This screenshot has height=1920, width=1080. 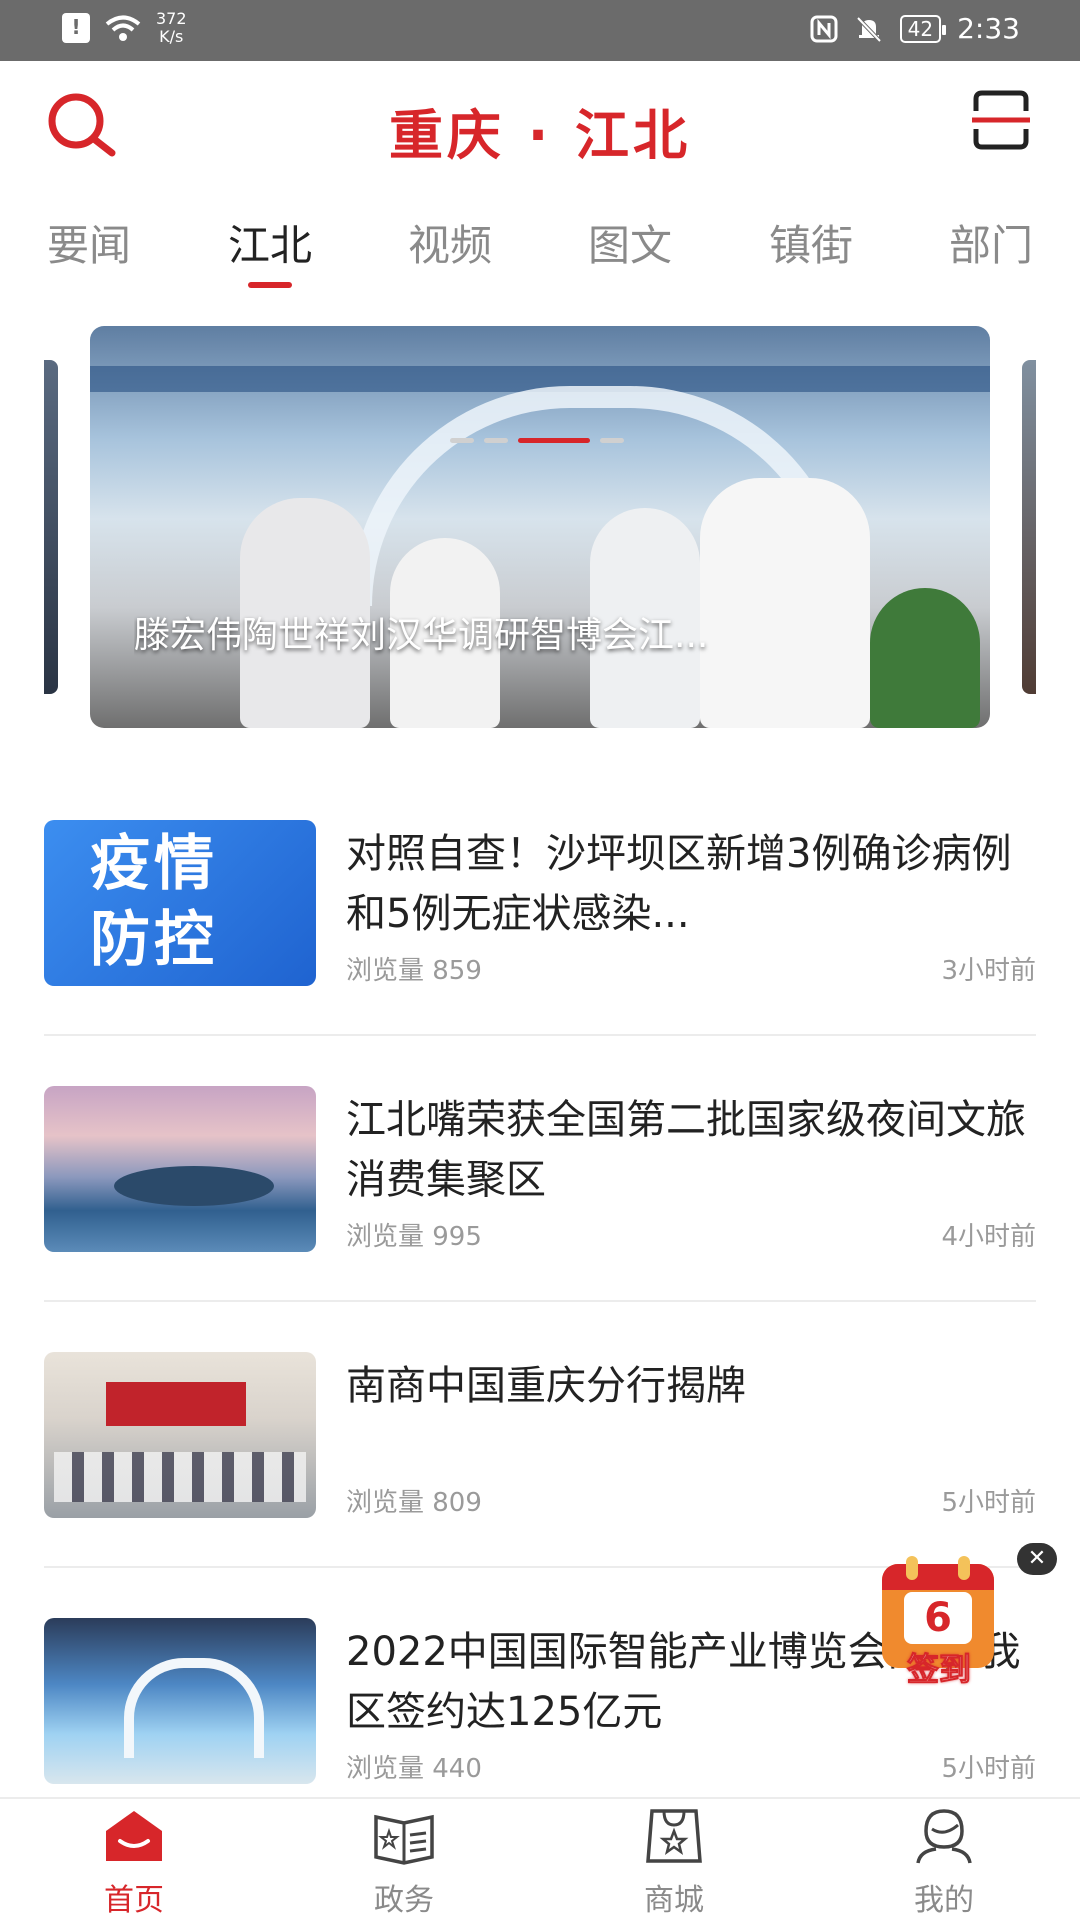 I want to click on checkin-button: 6 签到, so click(x=937, y=1622).